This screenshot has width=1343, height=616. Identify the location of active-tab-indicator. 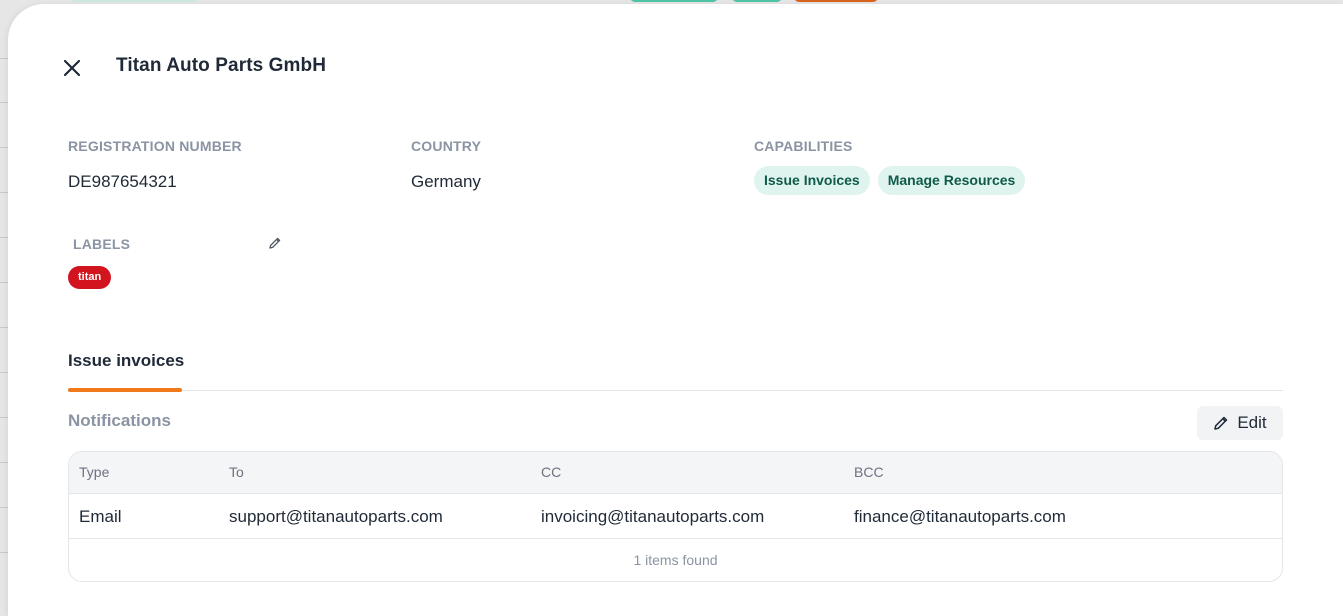
(125, 390).